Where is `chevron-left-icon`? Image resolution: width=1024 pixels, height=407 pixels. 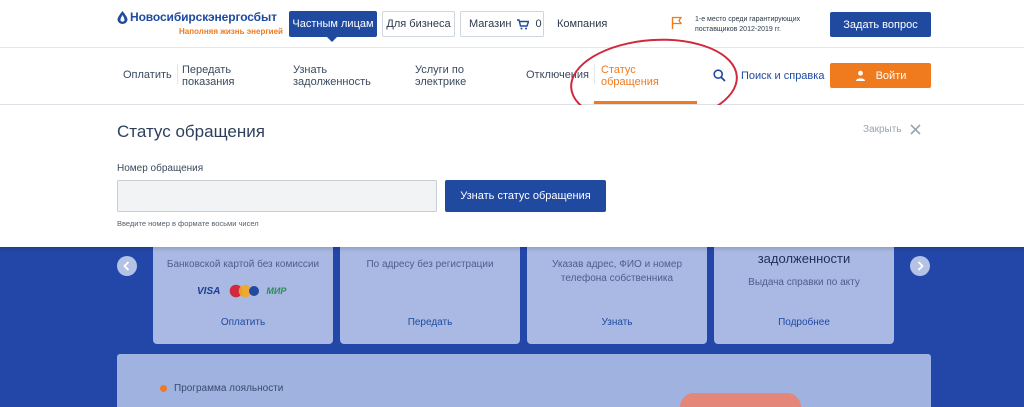
chevron-left-icon is located at coordinates (126, 266).